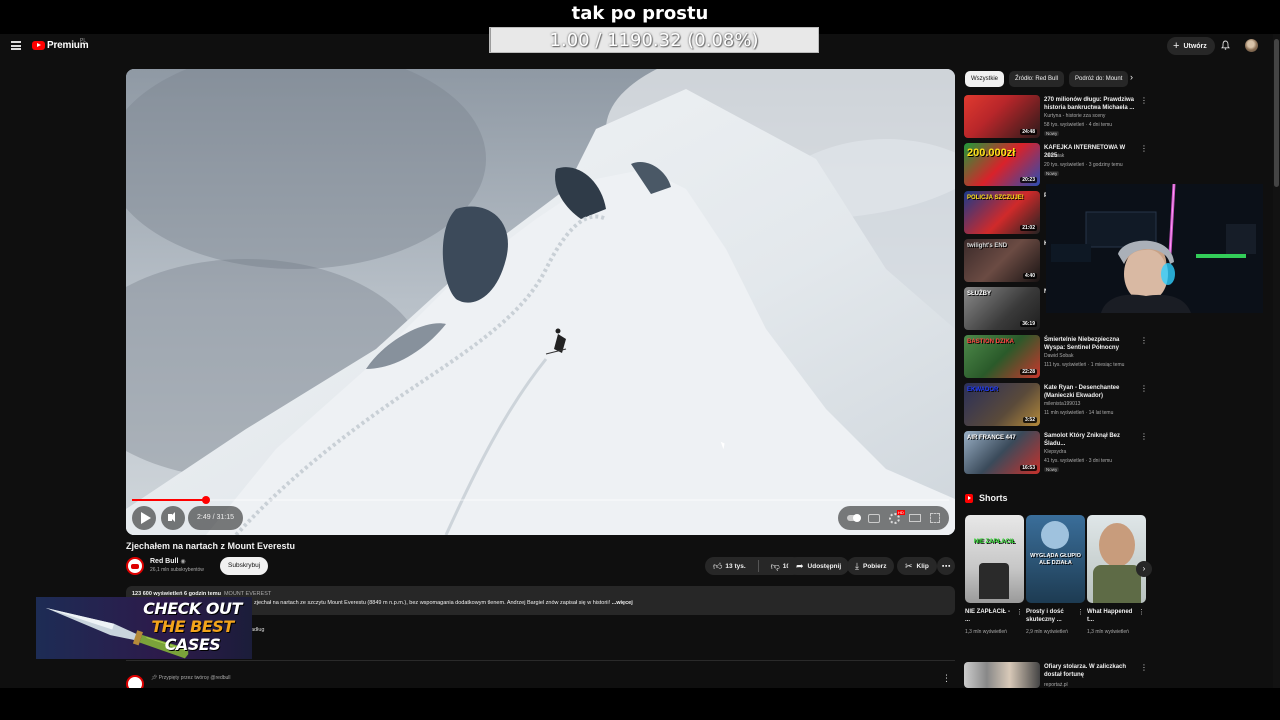 This screenshot has height=720, width=1280. What do you see at coordinates (1251, 45) in the screenshot?
I see `user-avatar` at bounding box center [1251, 45].